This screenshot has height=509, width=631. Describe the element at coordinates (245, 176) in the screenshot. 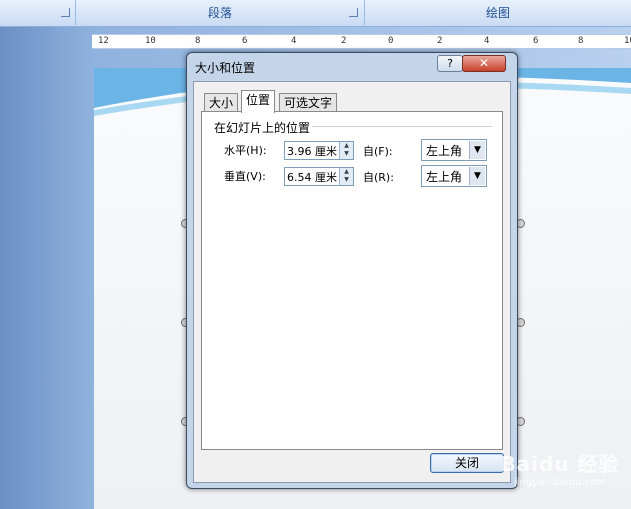

I see `vertical-label: 垂直(V):` at that location.